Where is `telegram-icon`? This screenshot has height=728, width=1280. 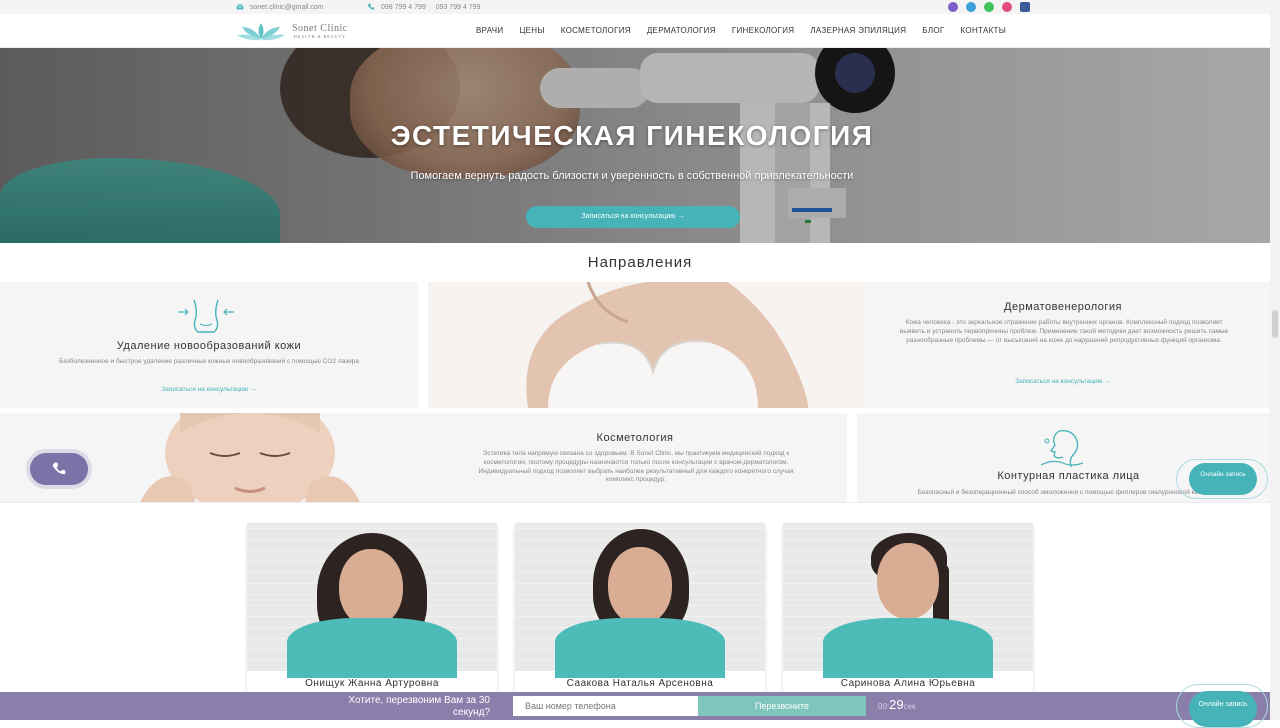
telegram-icon is located at coordinates (971, 7).